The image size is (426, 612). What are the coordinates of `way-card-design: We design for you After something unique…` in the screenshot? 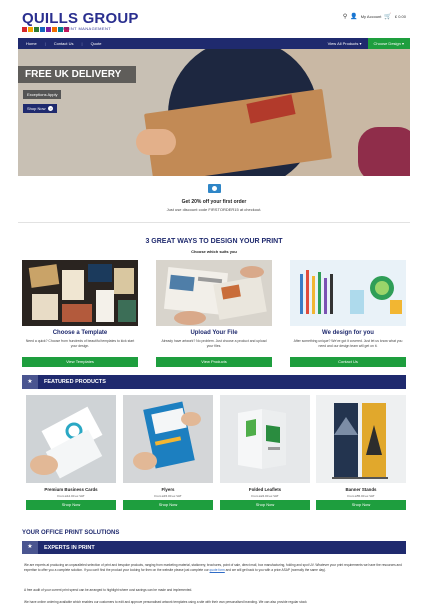 It's located at (348, 314).